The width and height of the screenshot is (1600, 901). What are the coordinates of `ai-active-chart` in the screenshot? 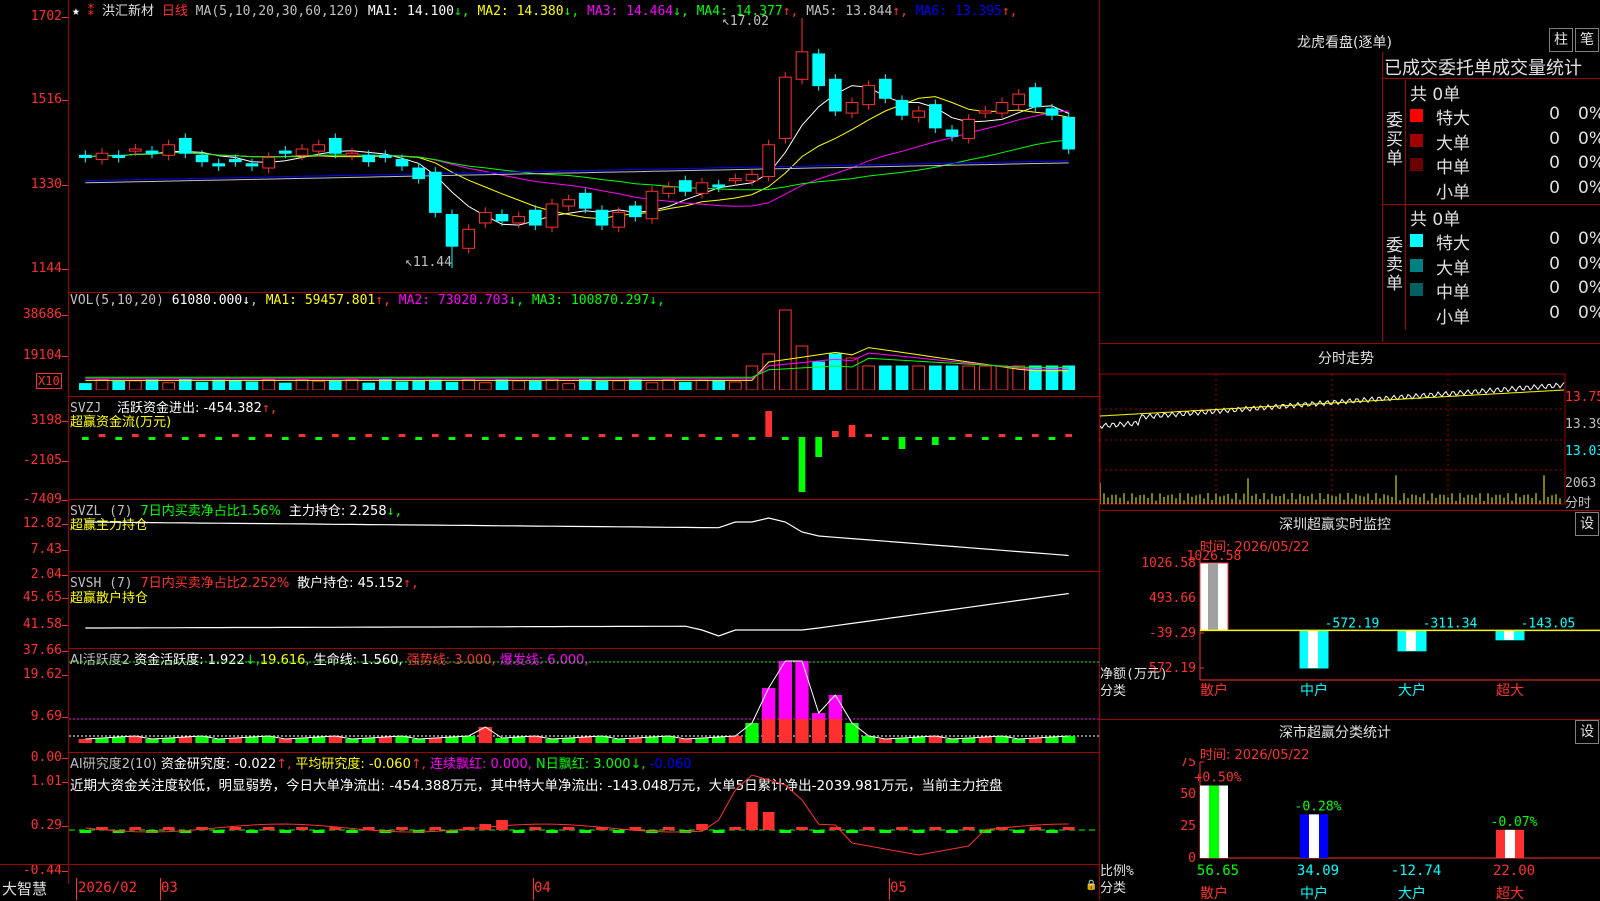 It's located at (584, 700).